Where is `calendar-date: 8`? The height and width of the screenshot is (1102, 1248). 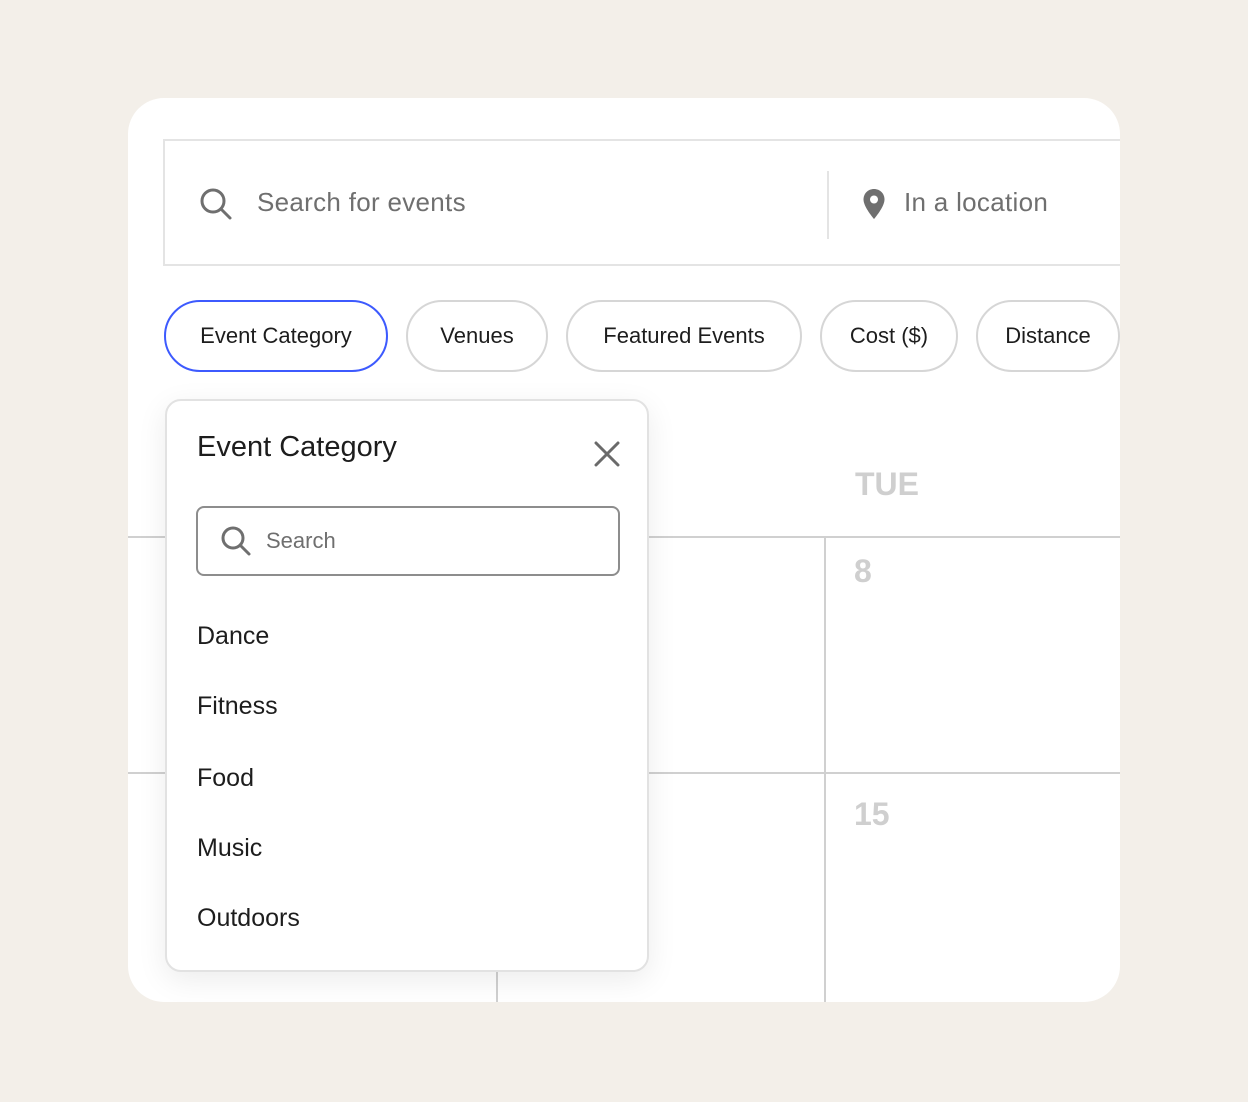 calendar-date: 8 is located at coordinates (863, 571).